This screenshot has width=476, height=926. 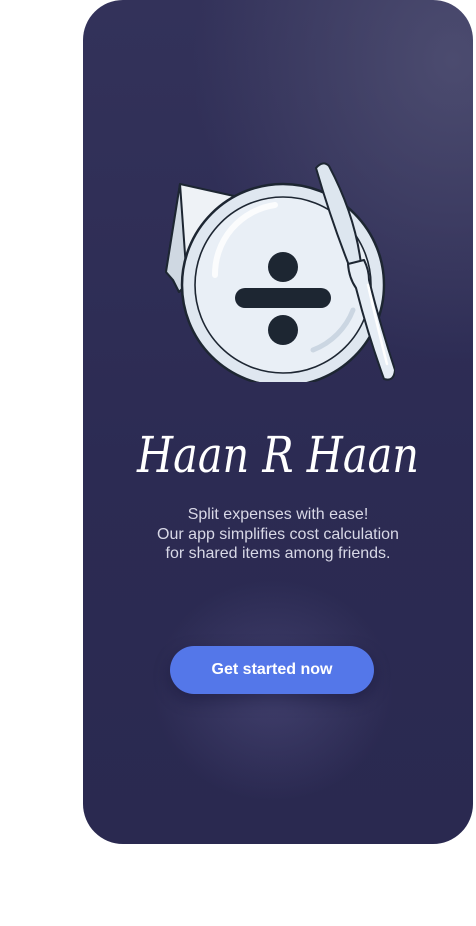 I want to click on tagline-line-2: Our app simplifies cost calculation, so click(x=278, y=534).